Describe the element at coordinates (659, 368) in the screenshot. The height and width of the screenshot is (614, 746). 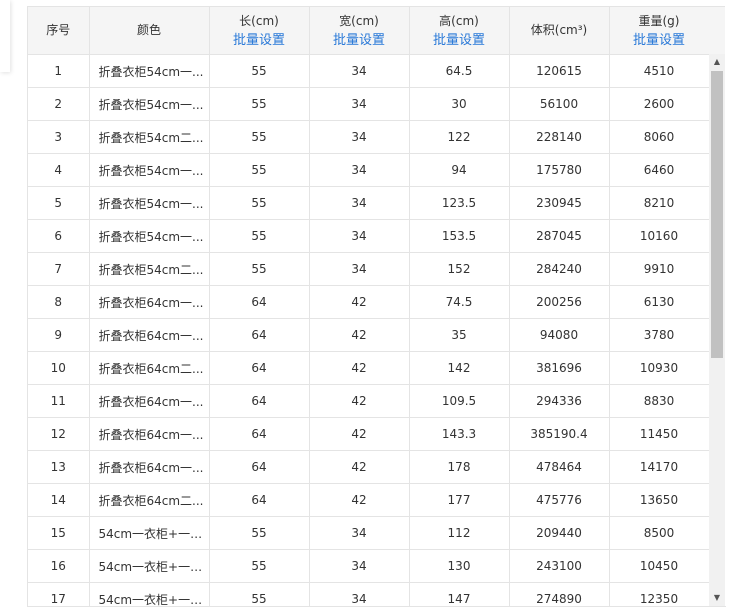
I see `cell-weight: 10930` at that location.